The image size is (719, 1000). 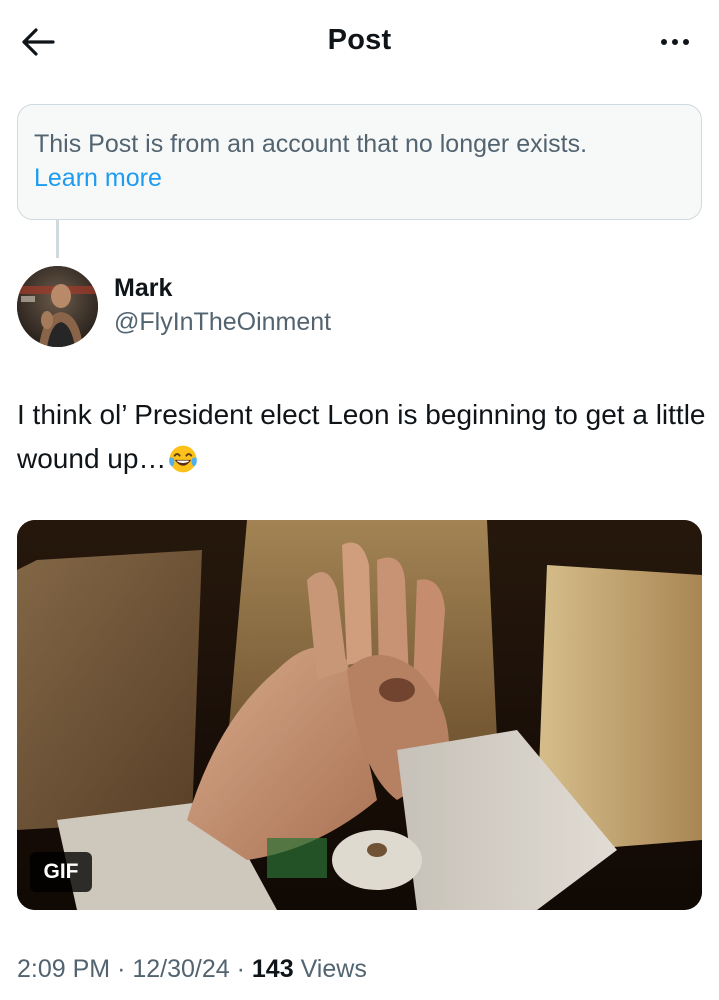 What do you see at coordinates (63, 969) in the screenshot?
I see `post-time: 2:09 PM` at bounding box center [63, 969].